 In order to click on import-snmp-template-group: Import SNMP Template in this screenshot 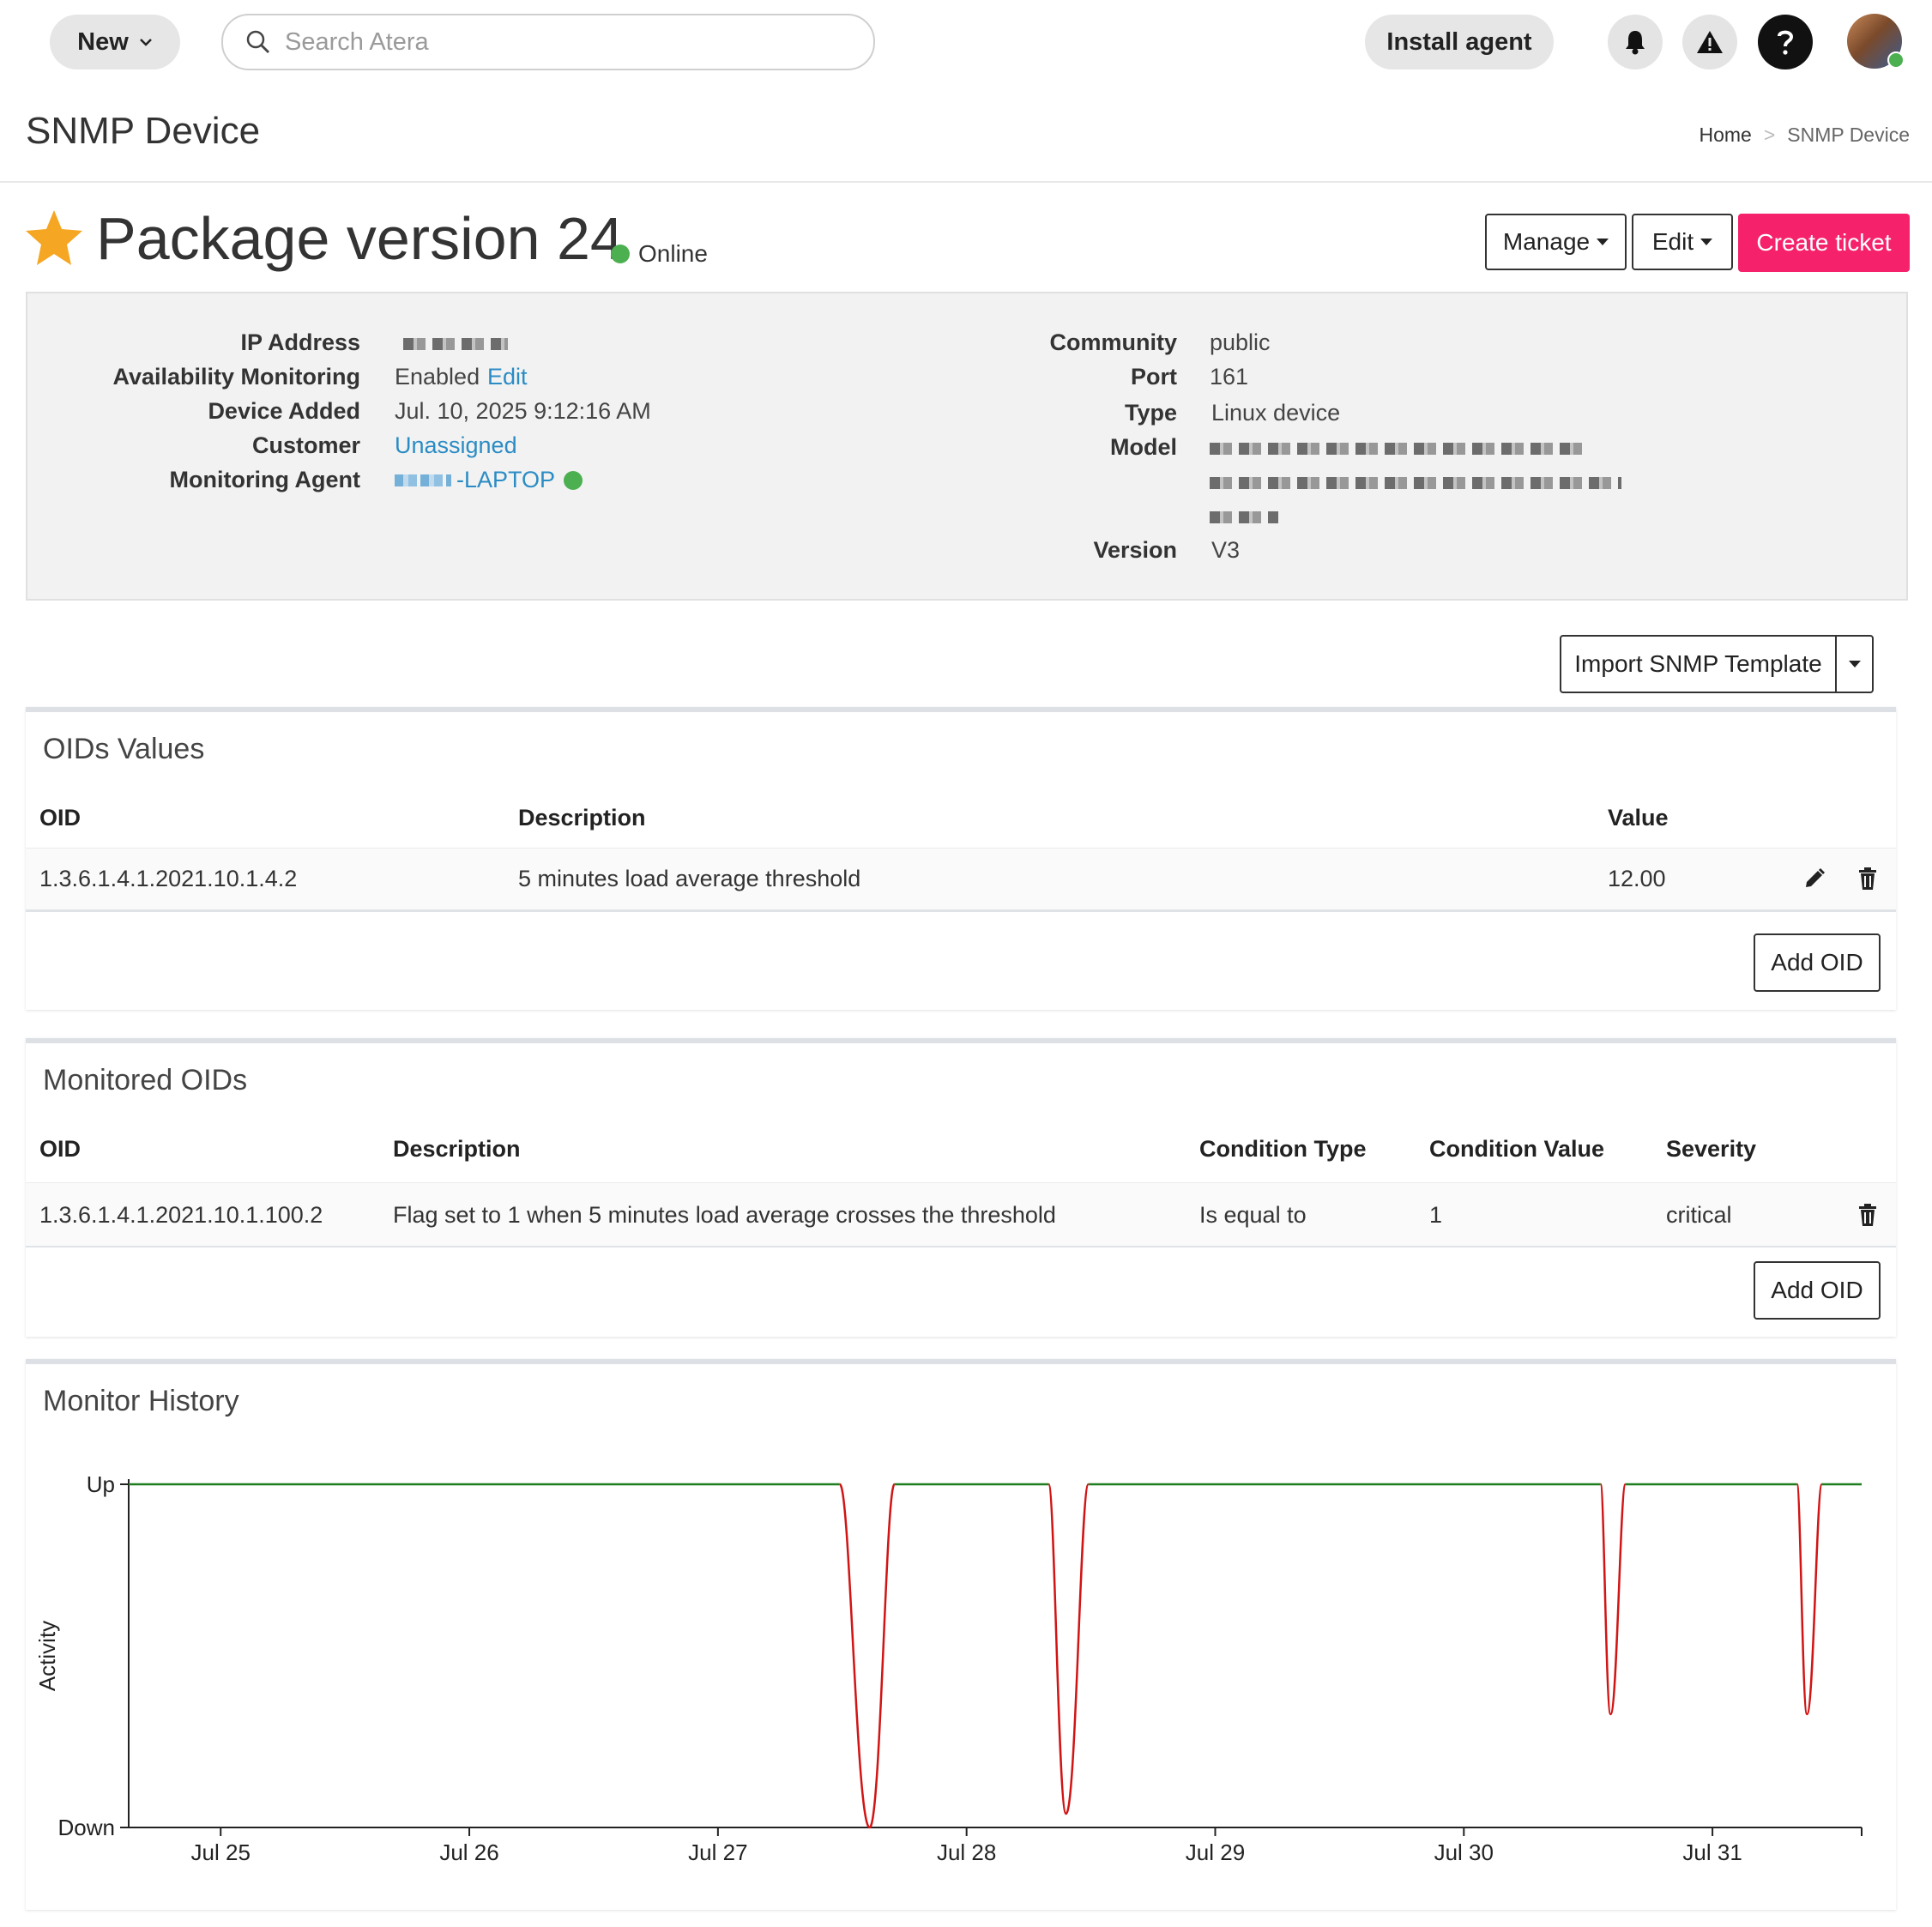, I will do `click(1717, 664)`.